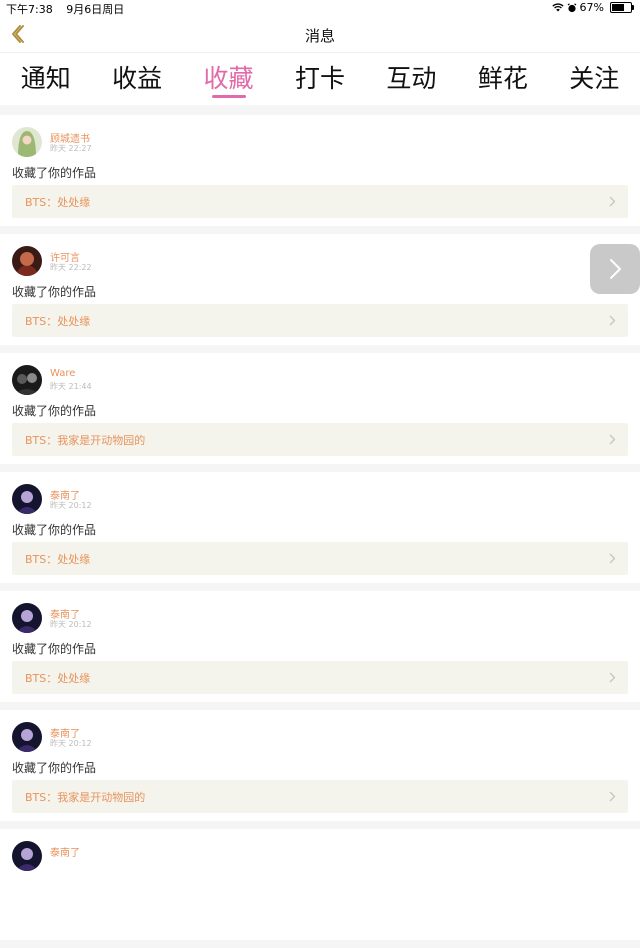 The height and width of the screenshot is (948, 640). Describe the element at coordinates (46, 79) in the screenshot. I see `tab-notifications: 通知` at that location.